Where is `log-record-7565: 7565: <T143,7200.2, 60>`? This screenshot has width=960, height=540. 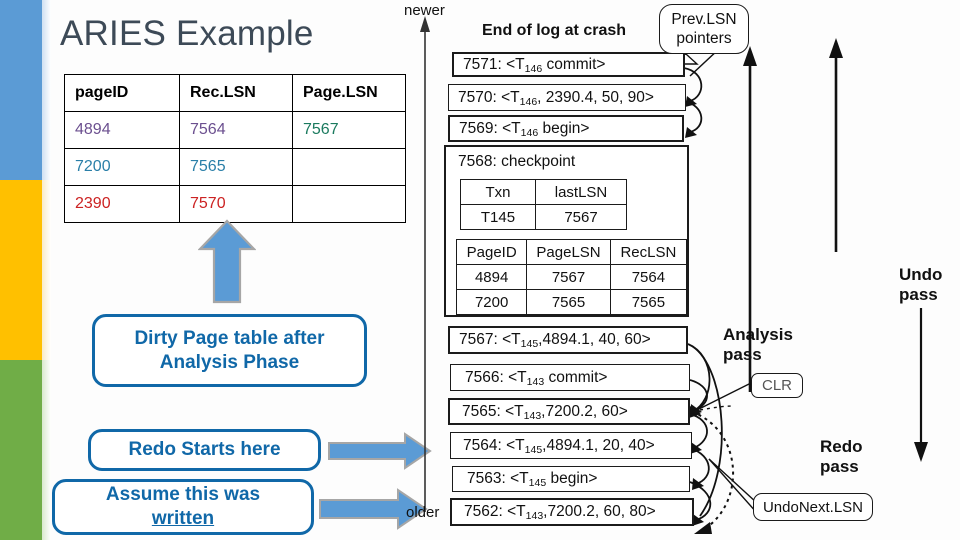
log-record-7565: 7565: <T143,7200.2, 60> is located at coordinates (569, 411).